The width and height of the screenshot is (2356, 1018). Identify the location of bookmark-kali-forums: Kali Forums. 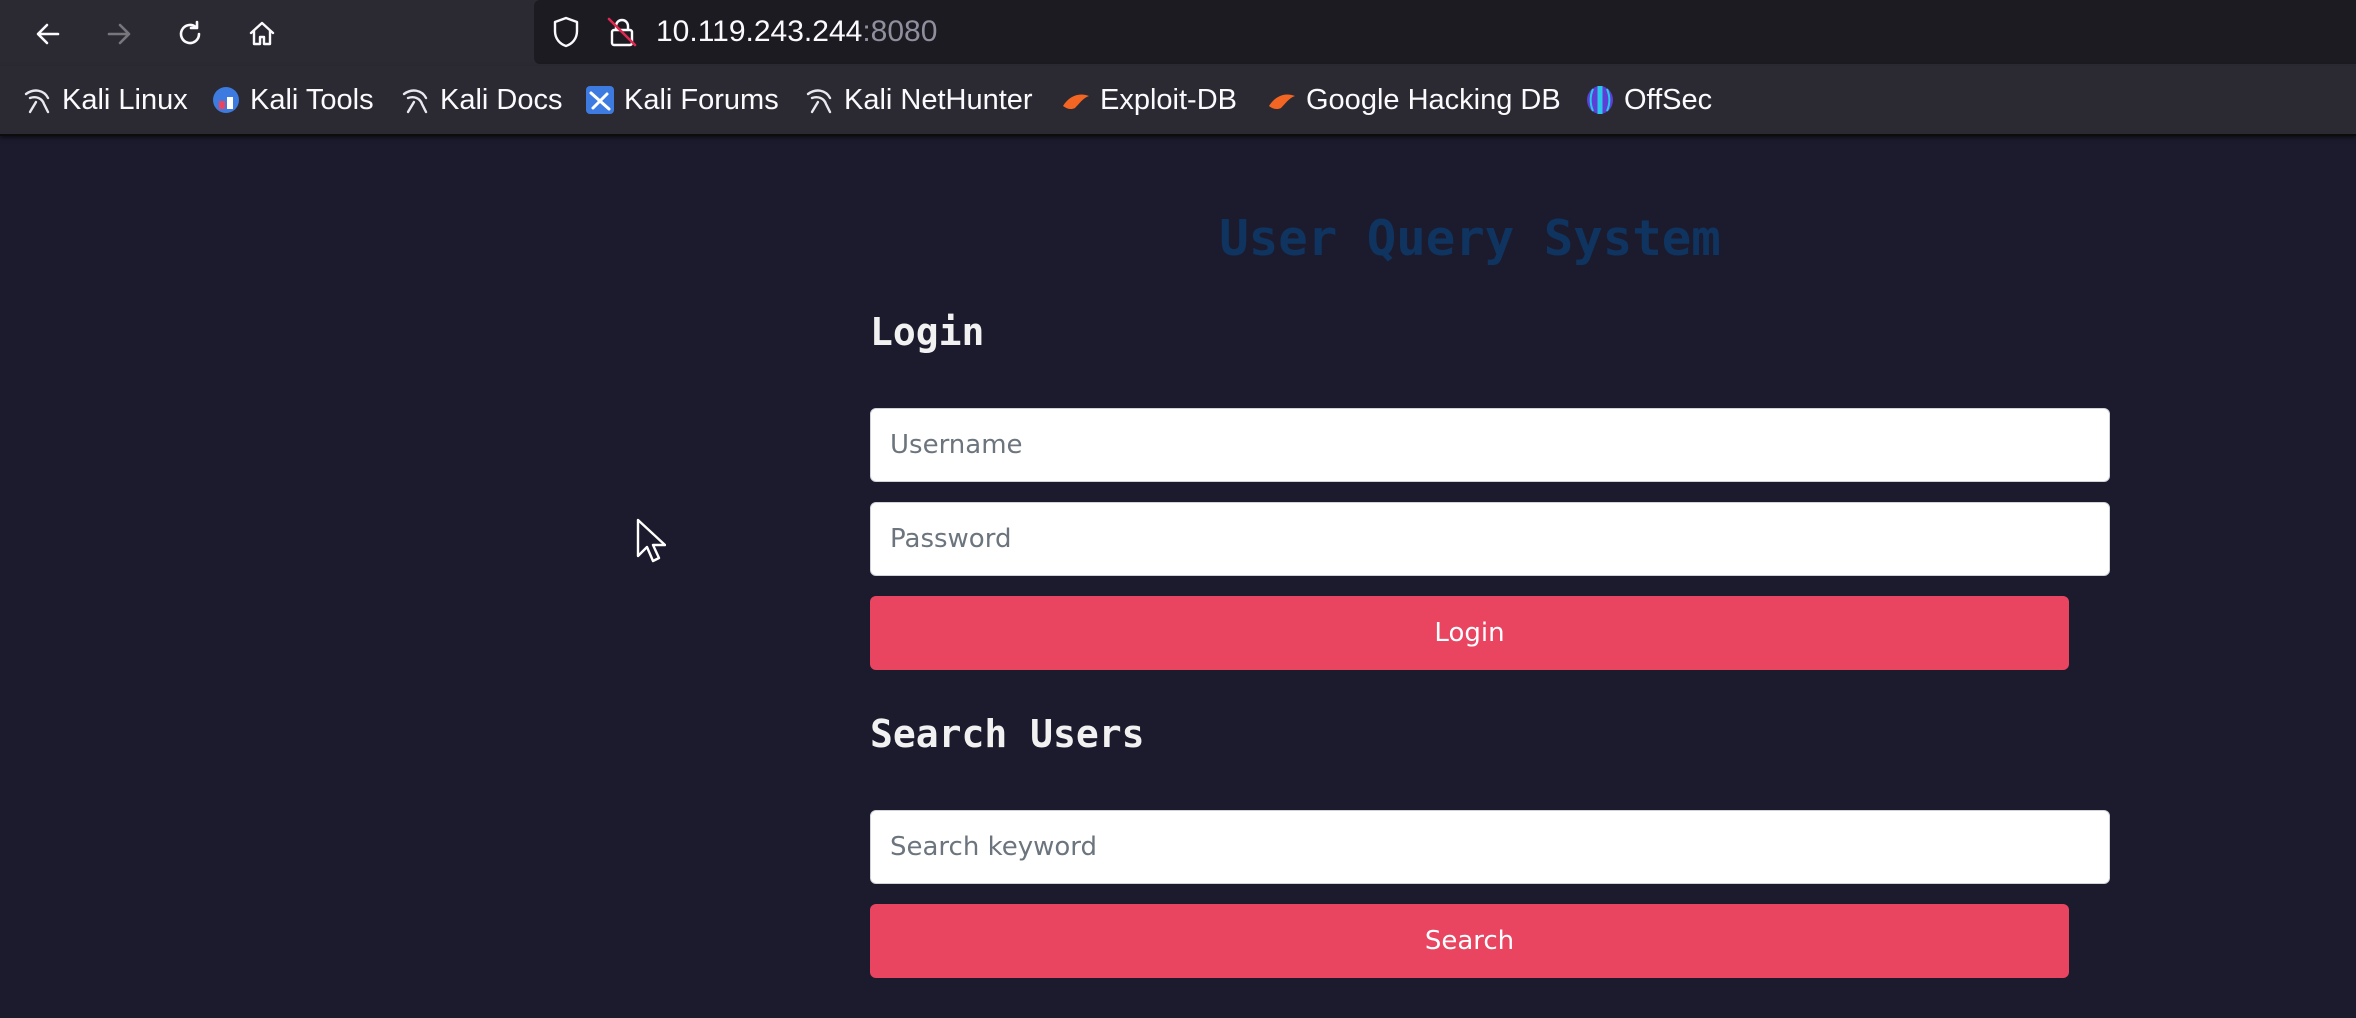
(681, 100).